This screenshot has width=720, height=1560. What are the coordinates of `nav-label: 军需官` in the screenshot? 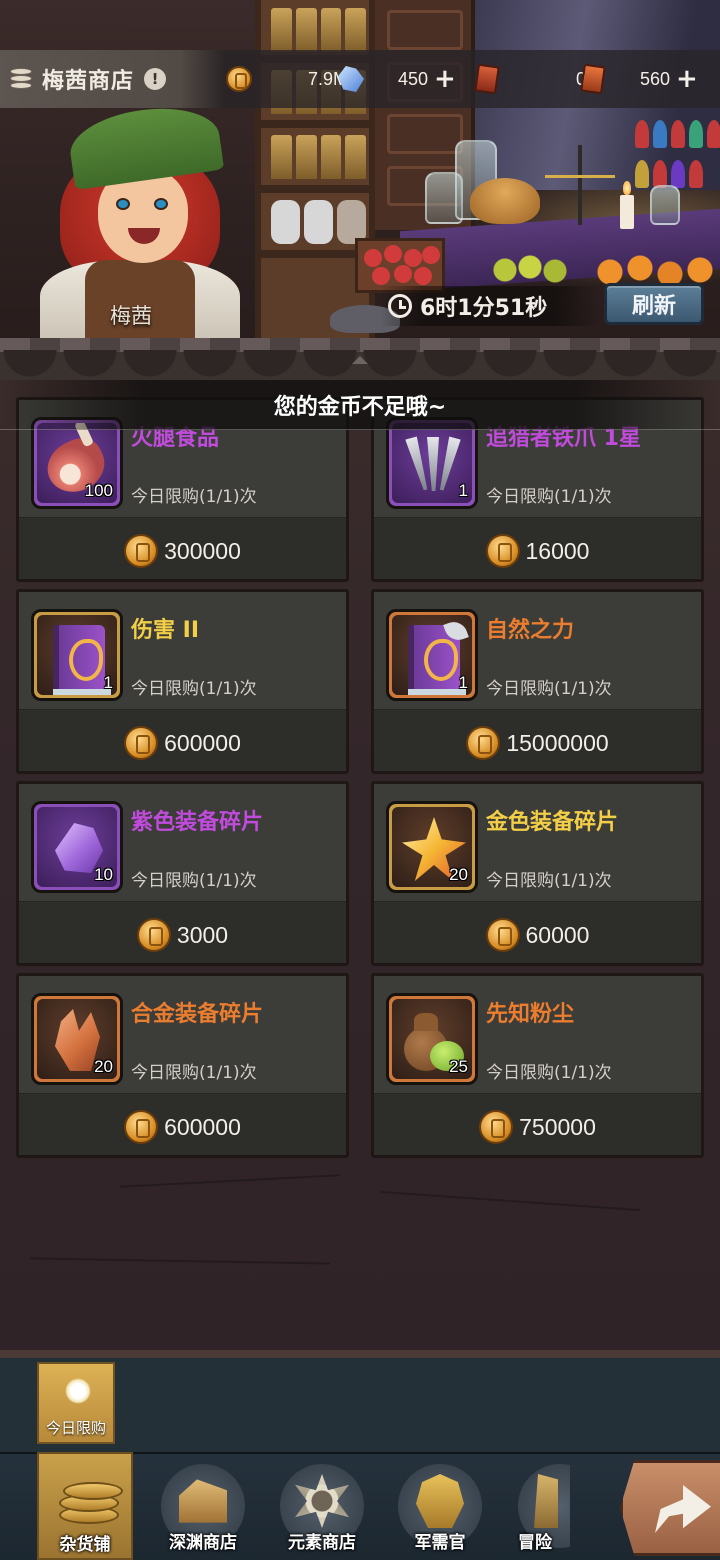 It's located at (440, 1543).